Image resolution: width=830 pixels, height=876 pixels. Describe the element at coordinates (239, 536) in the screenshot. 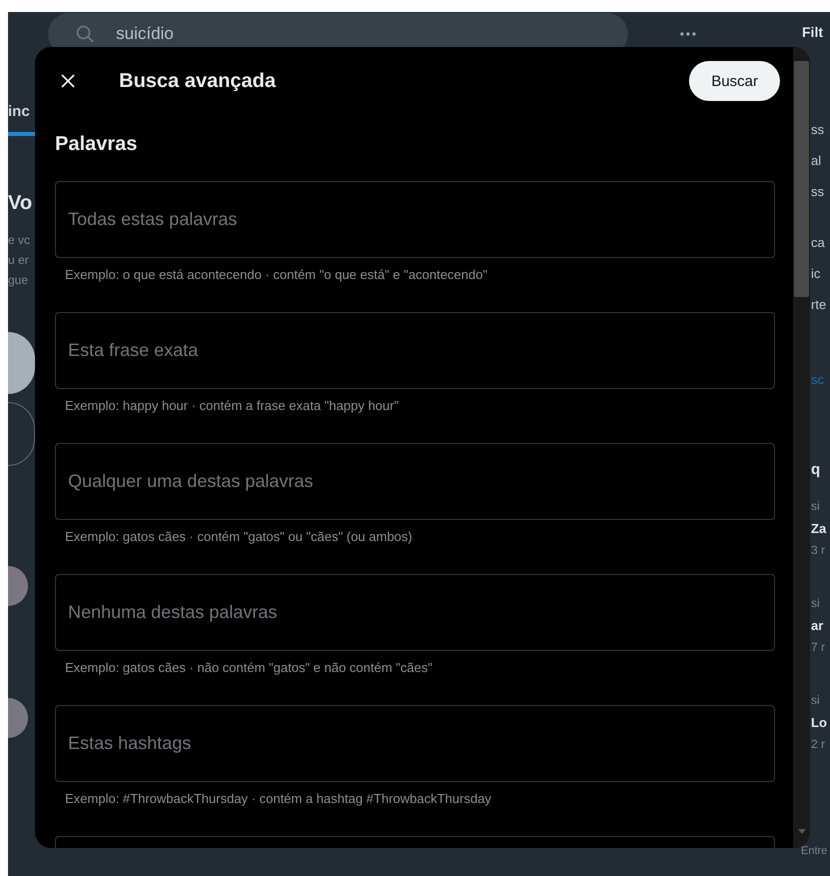

I see `hint-text: Exemplo: gatos cães · contém "gatos" ou "cães" (ou ambos)` at that location.